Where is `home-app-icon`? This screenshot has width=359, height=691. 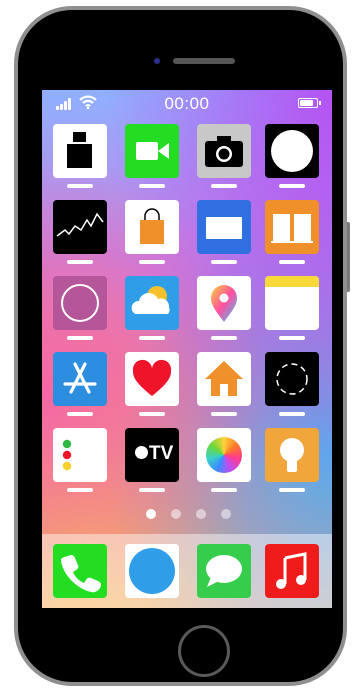
home-app-icon is located at coordinates (224, 379).